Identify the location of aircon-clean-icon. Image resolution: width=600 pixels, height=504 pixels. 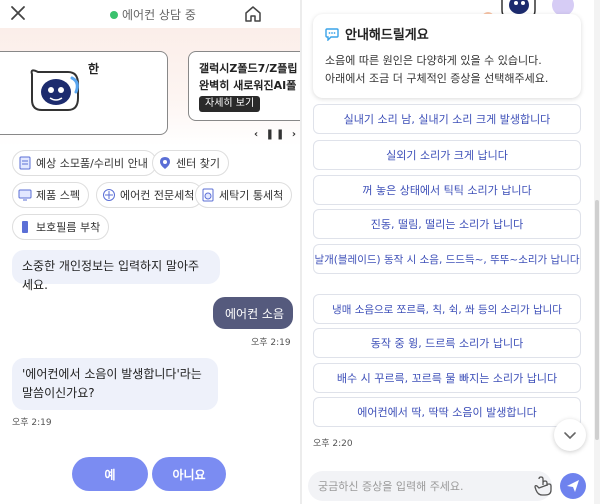
(109, 195).